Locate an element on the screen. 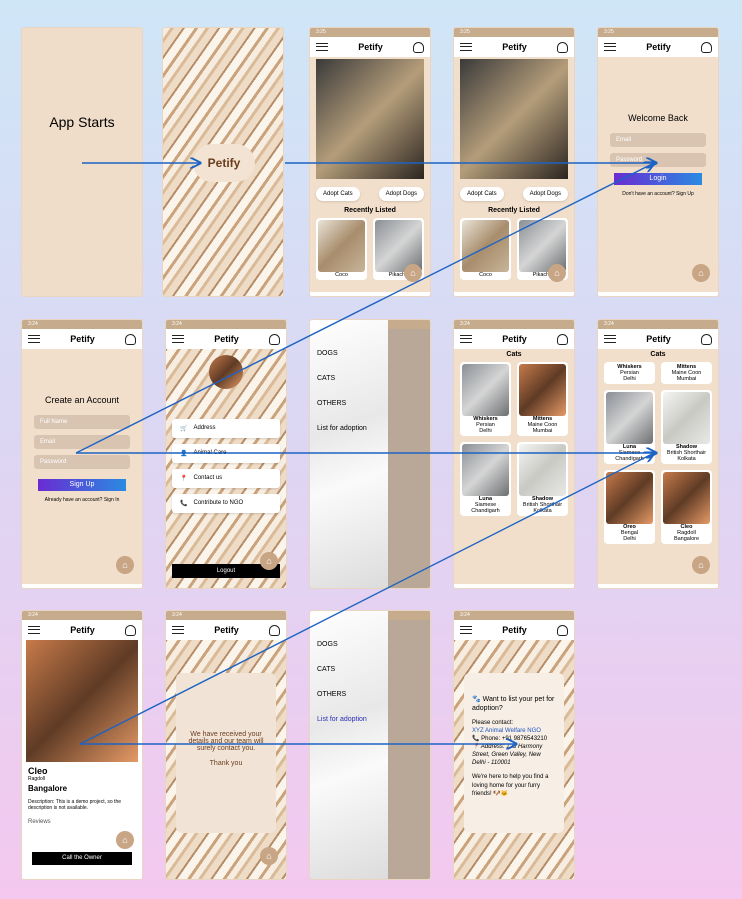 The width and height of the screenshot is (742, 899). signin-link: Already have an account? Sign In is located at coordinates (82, 500).